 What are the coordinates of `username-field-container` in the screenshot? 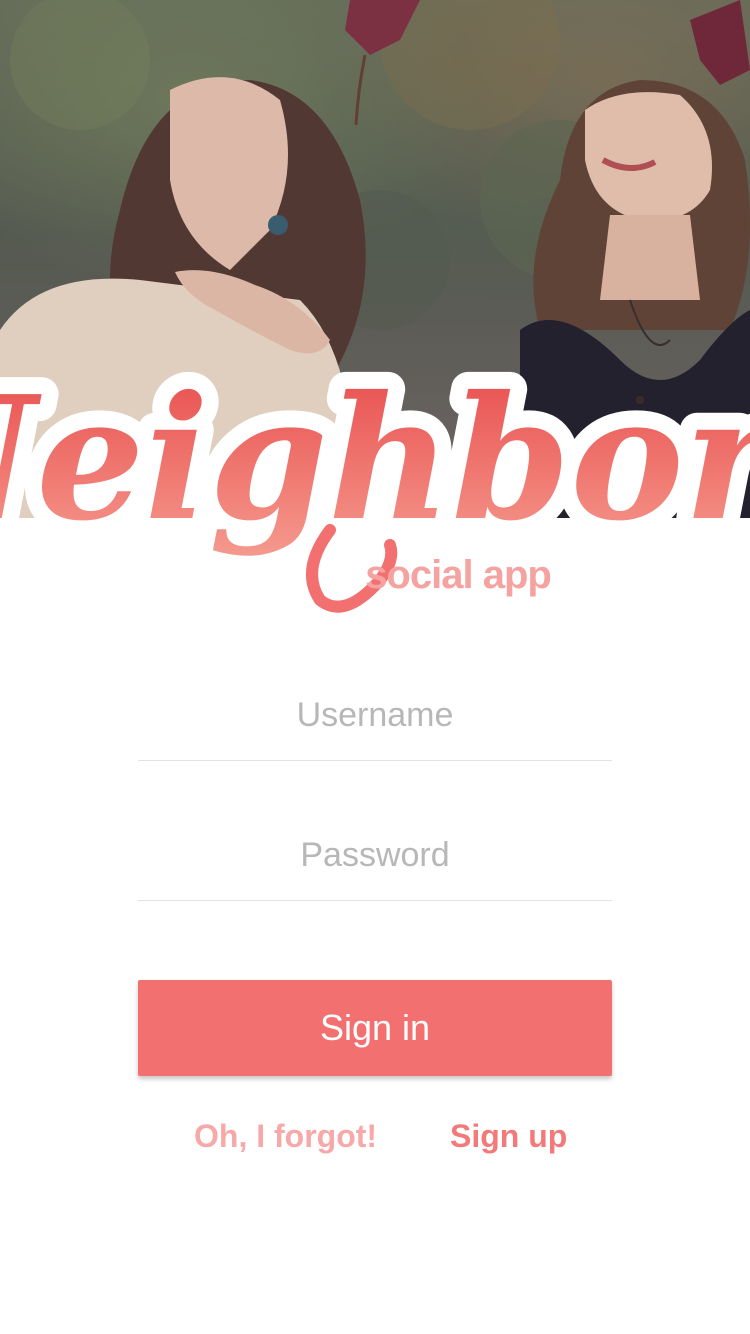 It's located at (375, 715).